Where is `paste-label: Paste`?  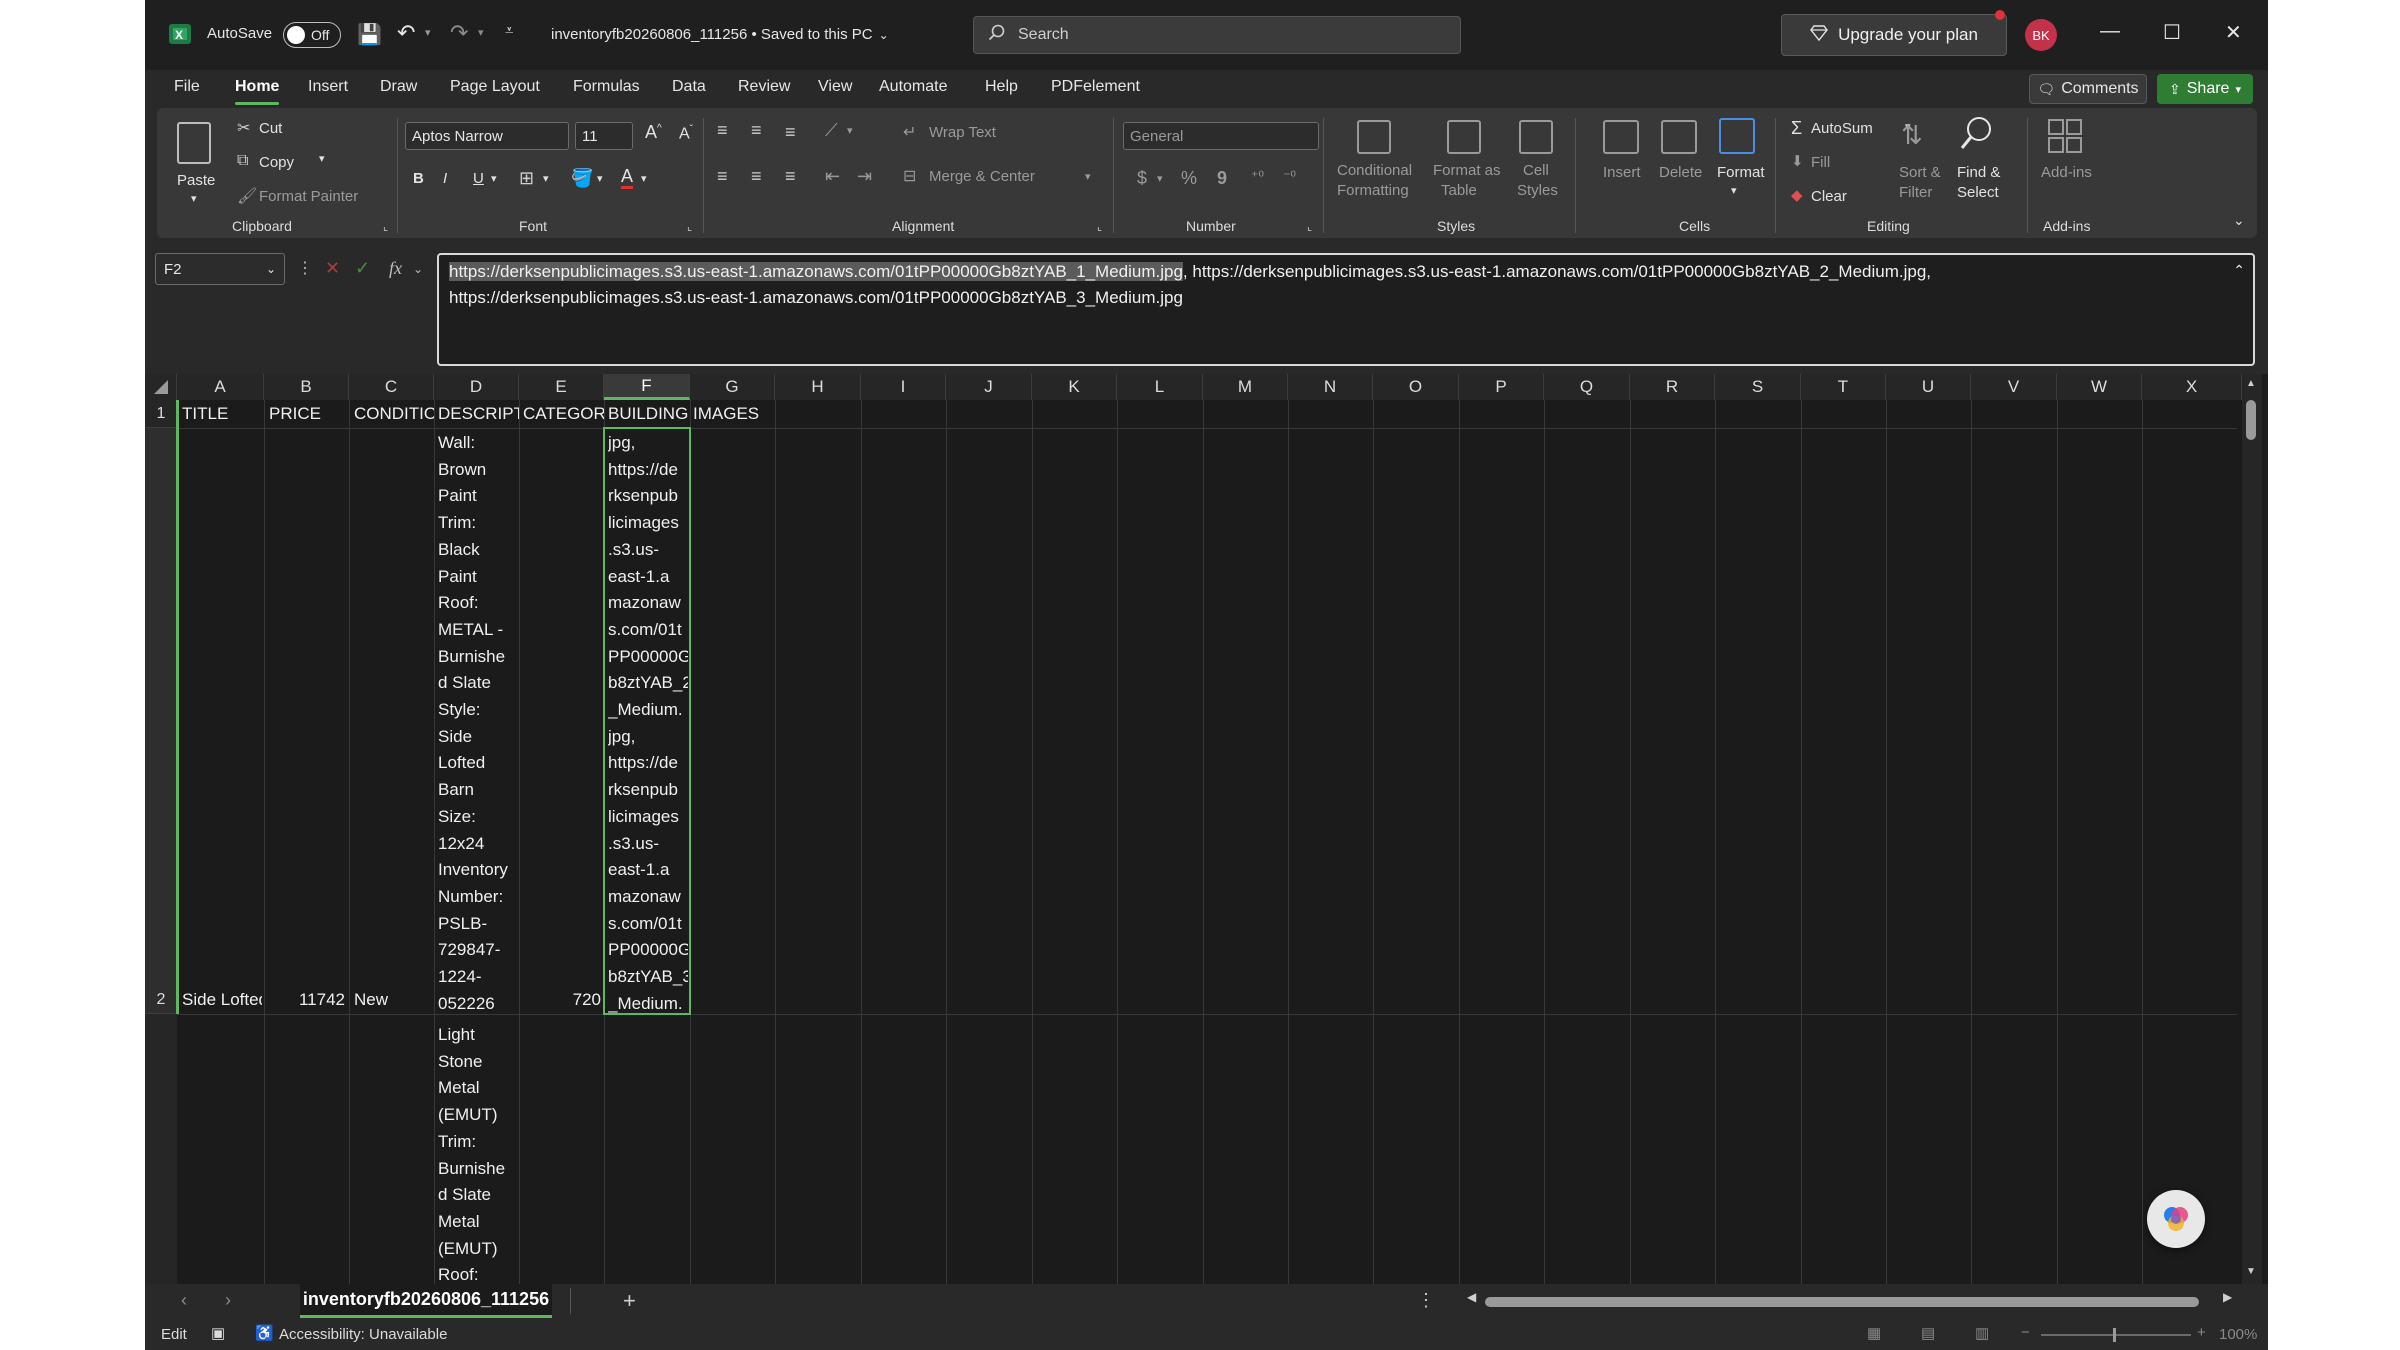
paste-label: Paste is located at coordinates (196, 180).